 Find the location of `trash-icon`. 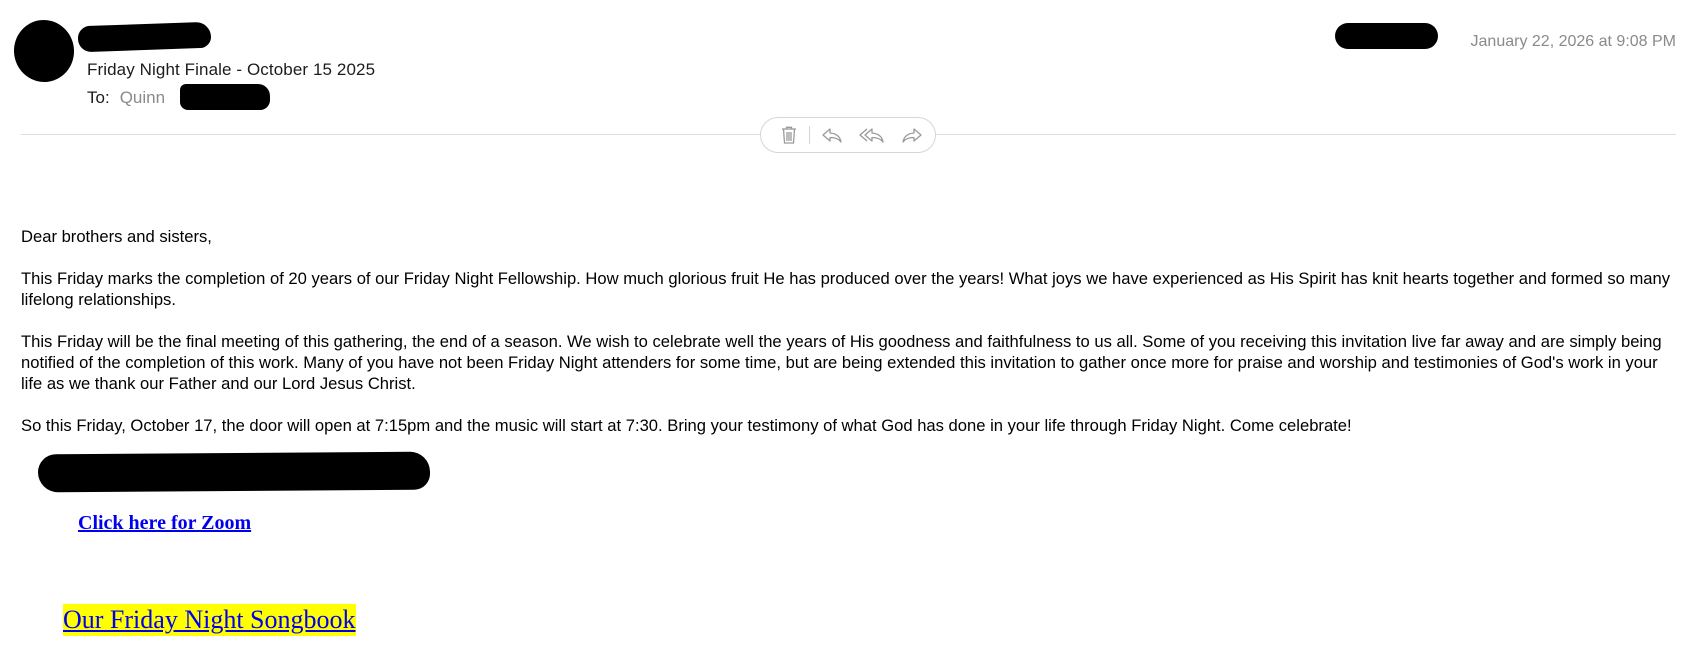

trash-icon is located at coordinates (789, 135).